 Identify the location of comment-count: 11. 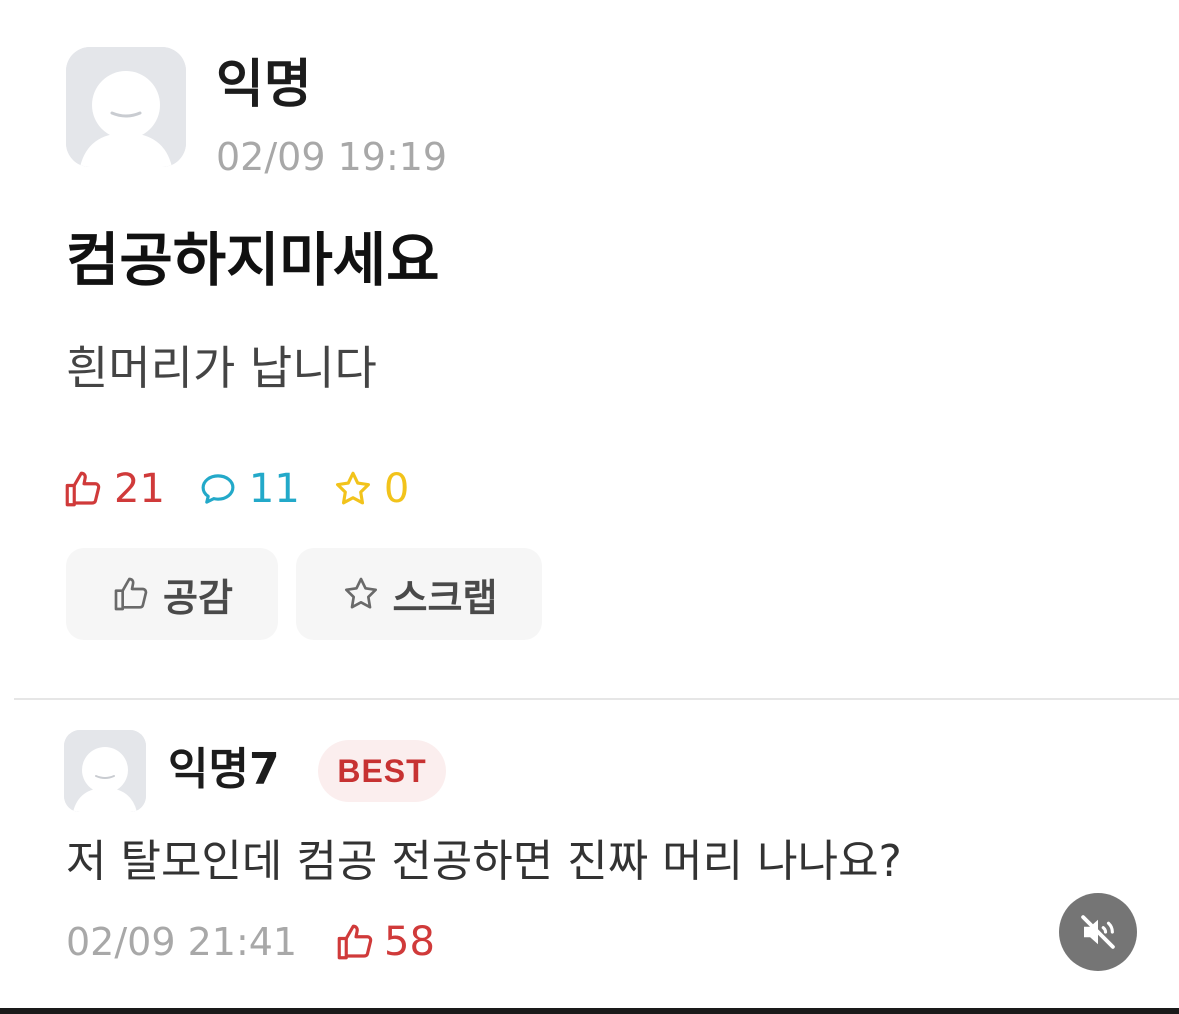
(248, 489).